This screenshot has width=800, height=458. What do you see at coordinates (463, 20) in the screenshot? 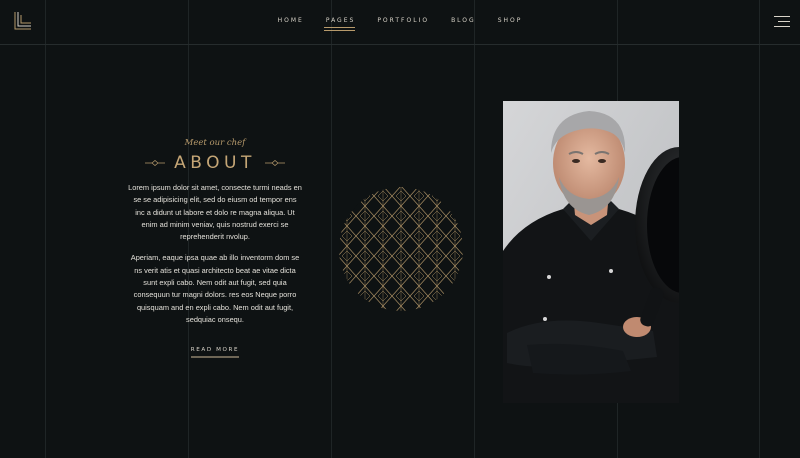
I see `nav-blog: BLOG` at bounding box center [463, 20].